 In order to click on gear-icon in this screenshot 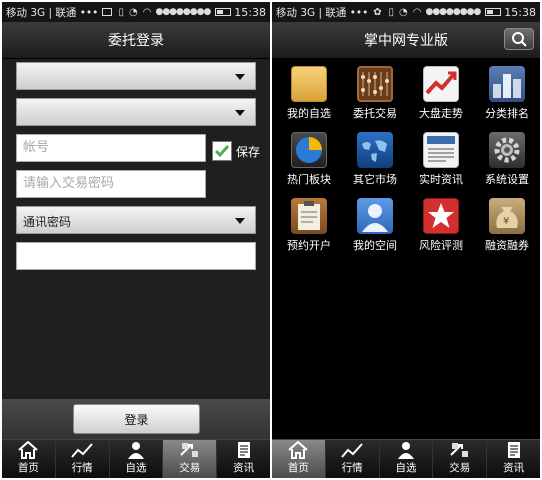, I will do `click(507, 150)`.